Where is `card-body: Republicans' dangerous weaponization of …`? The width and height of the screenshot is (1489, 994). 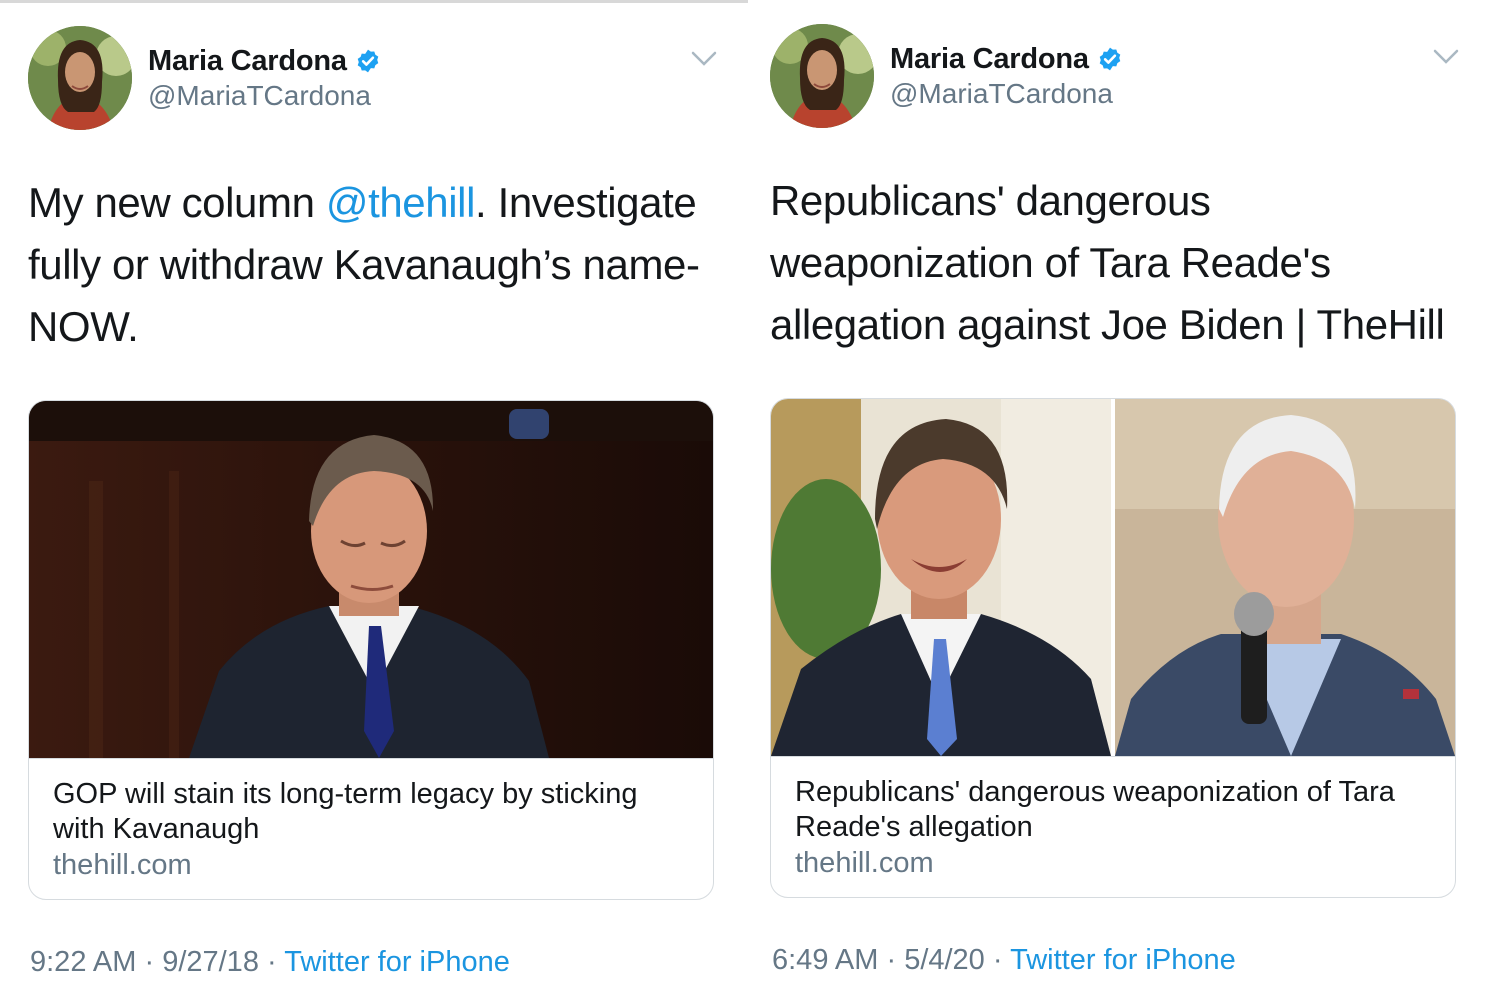
card-body: Republicans' dangerous weaponization of … is located at coordinates (1113, 826).